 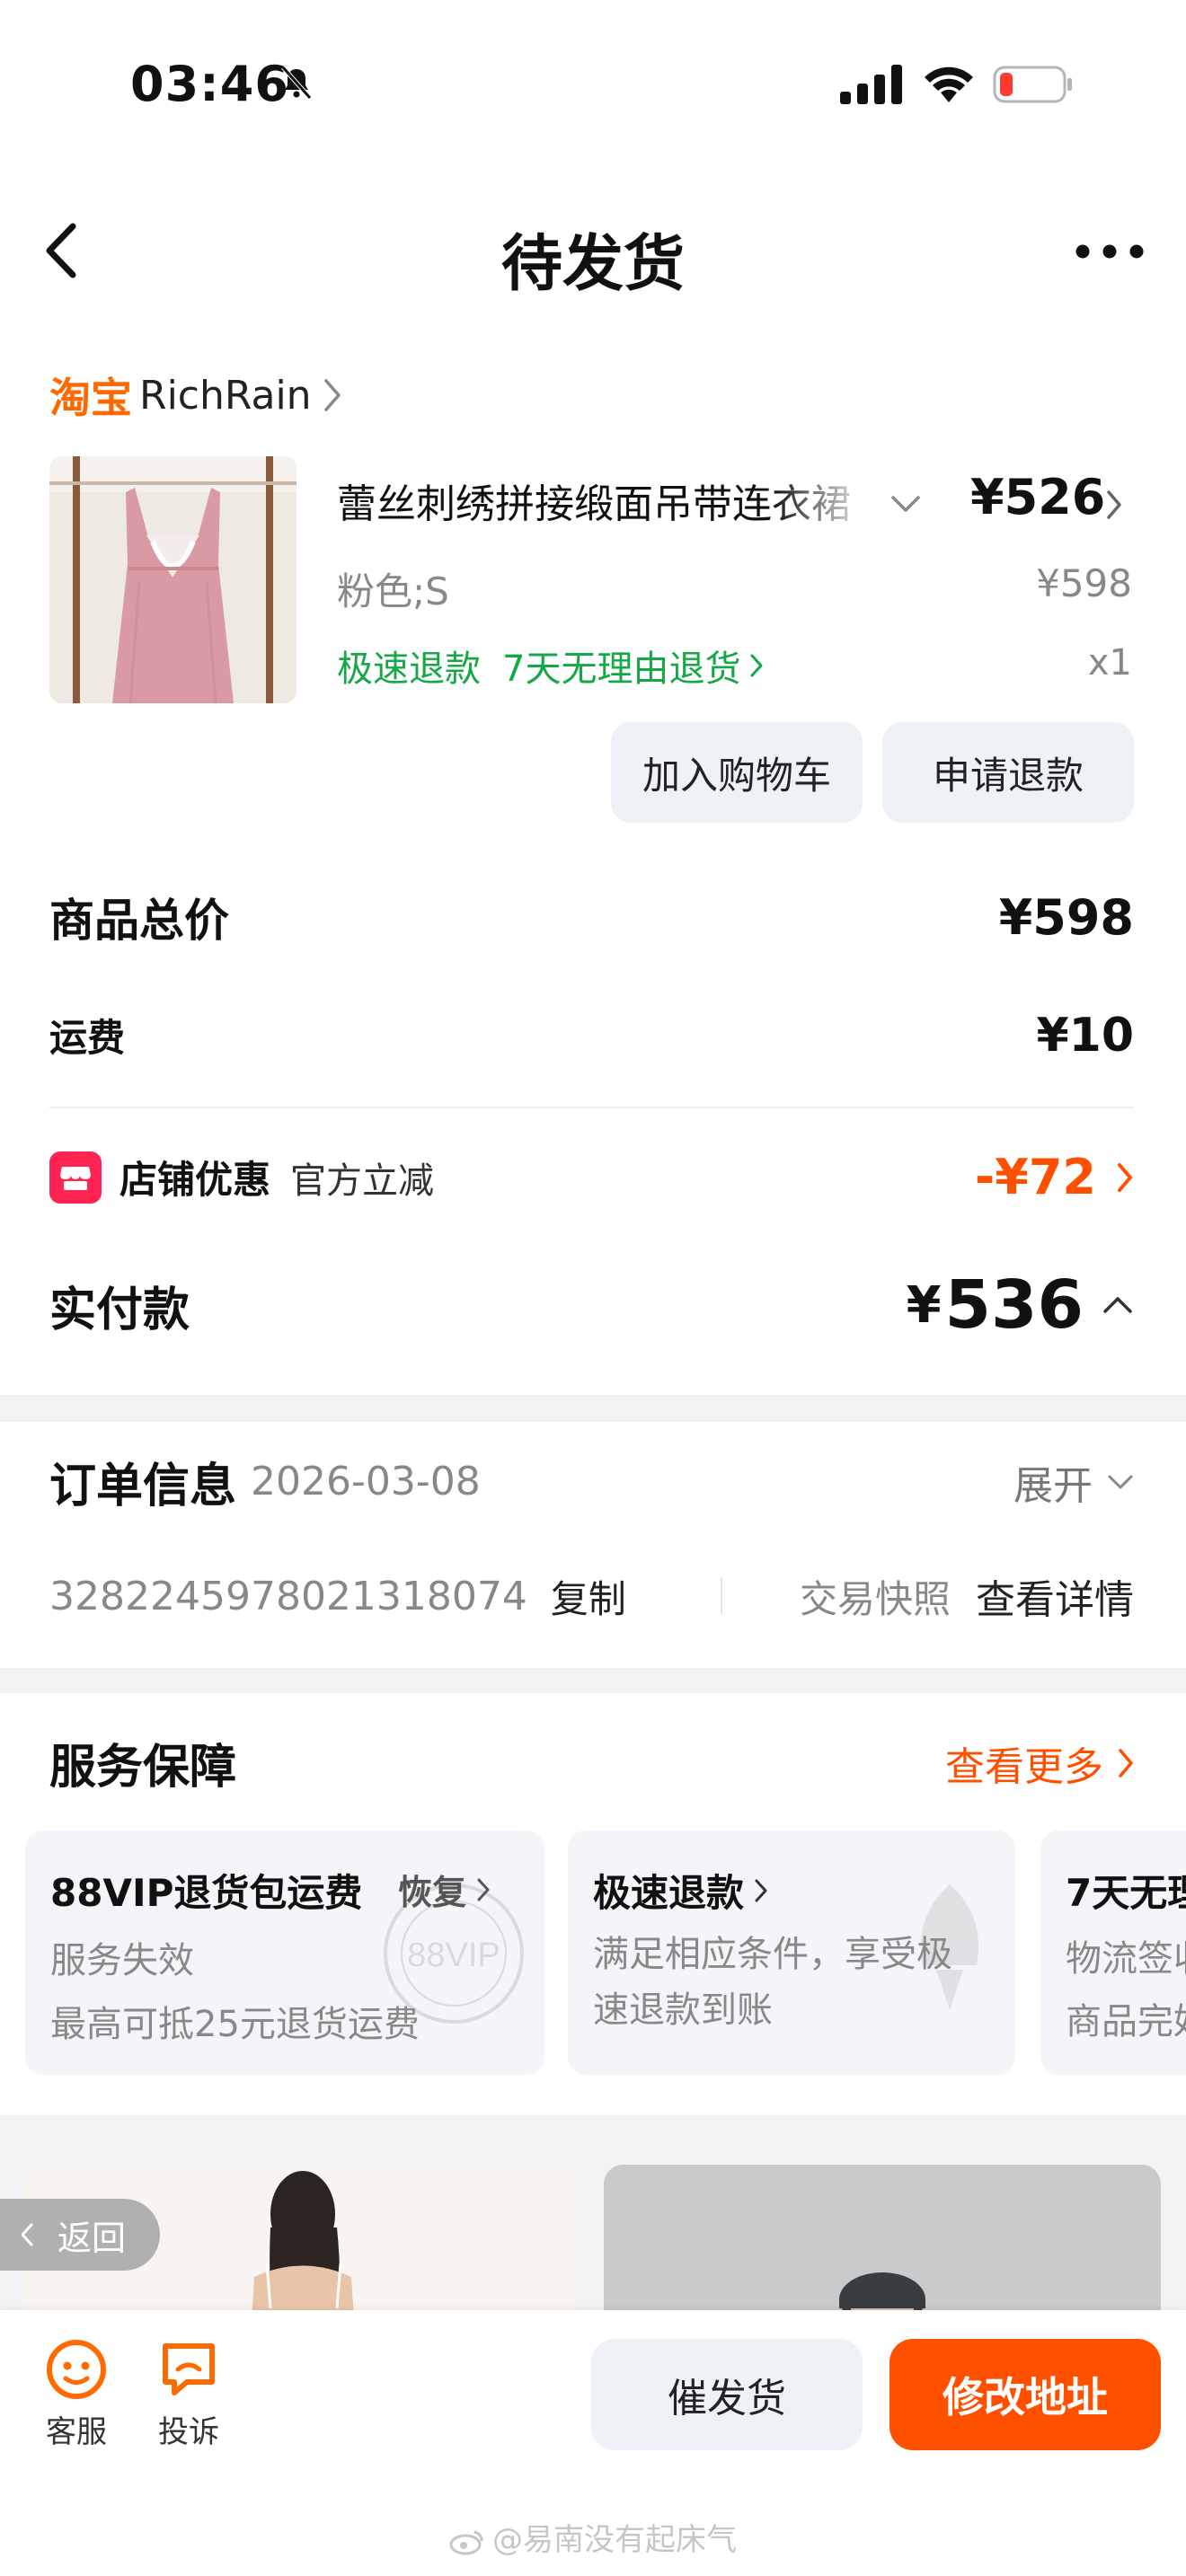 I want to click on customer-service-button: 客服, so click(x=76, y=2394).